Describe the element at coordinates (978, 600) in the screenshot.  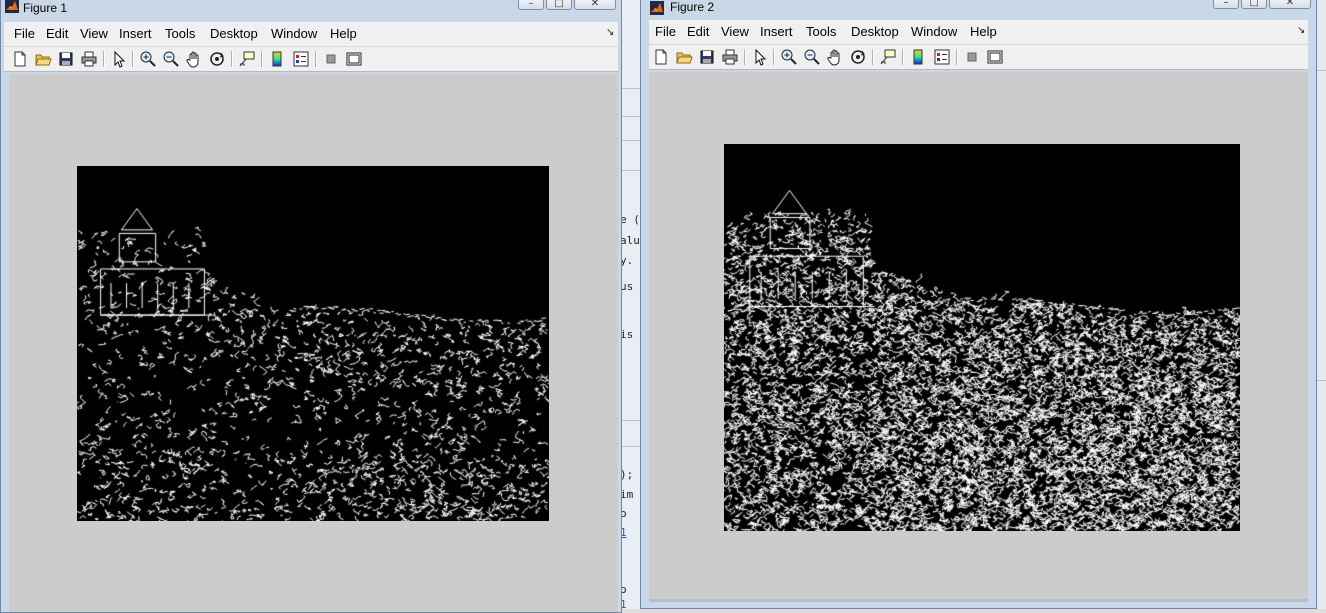
I see `figure-2-bottom-edge` at that location.